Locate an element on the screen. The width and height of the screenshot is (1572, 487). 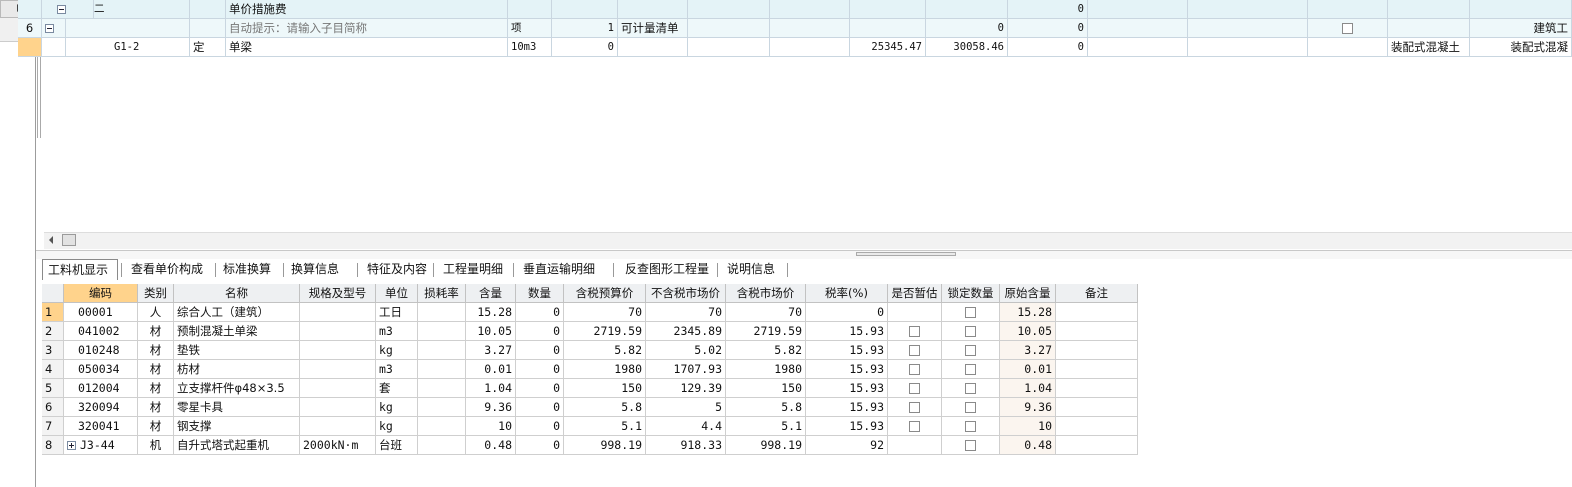
upper-cell-extra is located at coordinates (653, 9).